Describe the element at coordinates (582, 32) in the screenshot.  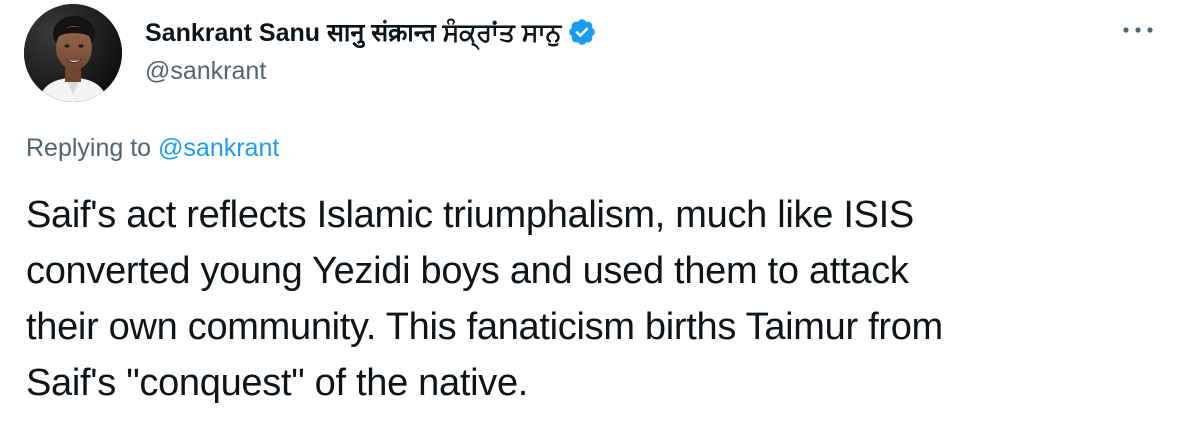
I see `verified-badge-icon` at that location.